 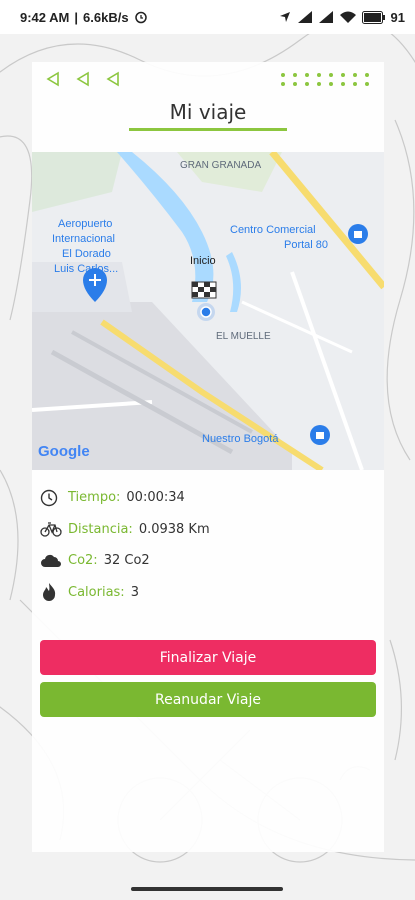 What do you see at coordinates (94, 498) in the screenshot?
I see `stat-label: Tiempo:` at bounding box center [94, 498].